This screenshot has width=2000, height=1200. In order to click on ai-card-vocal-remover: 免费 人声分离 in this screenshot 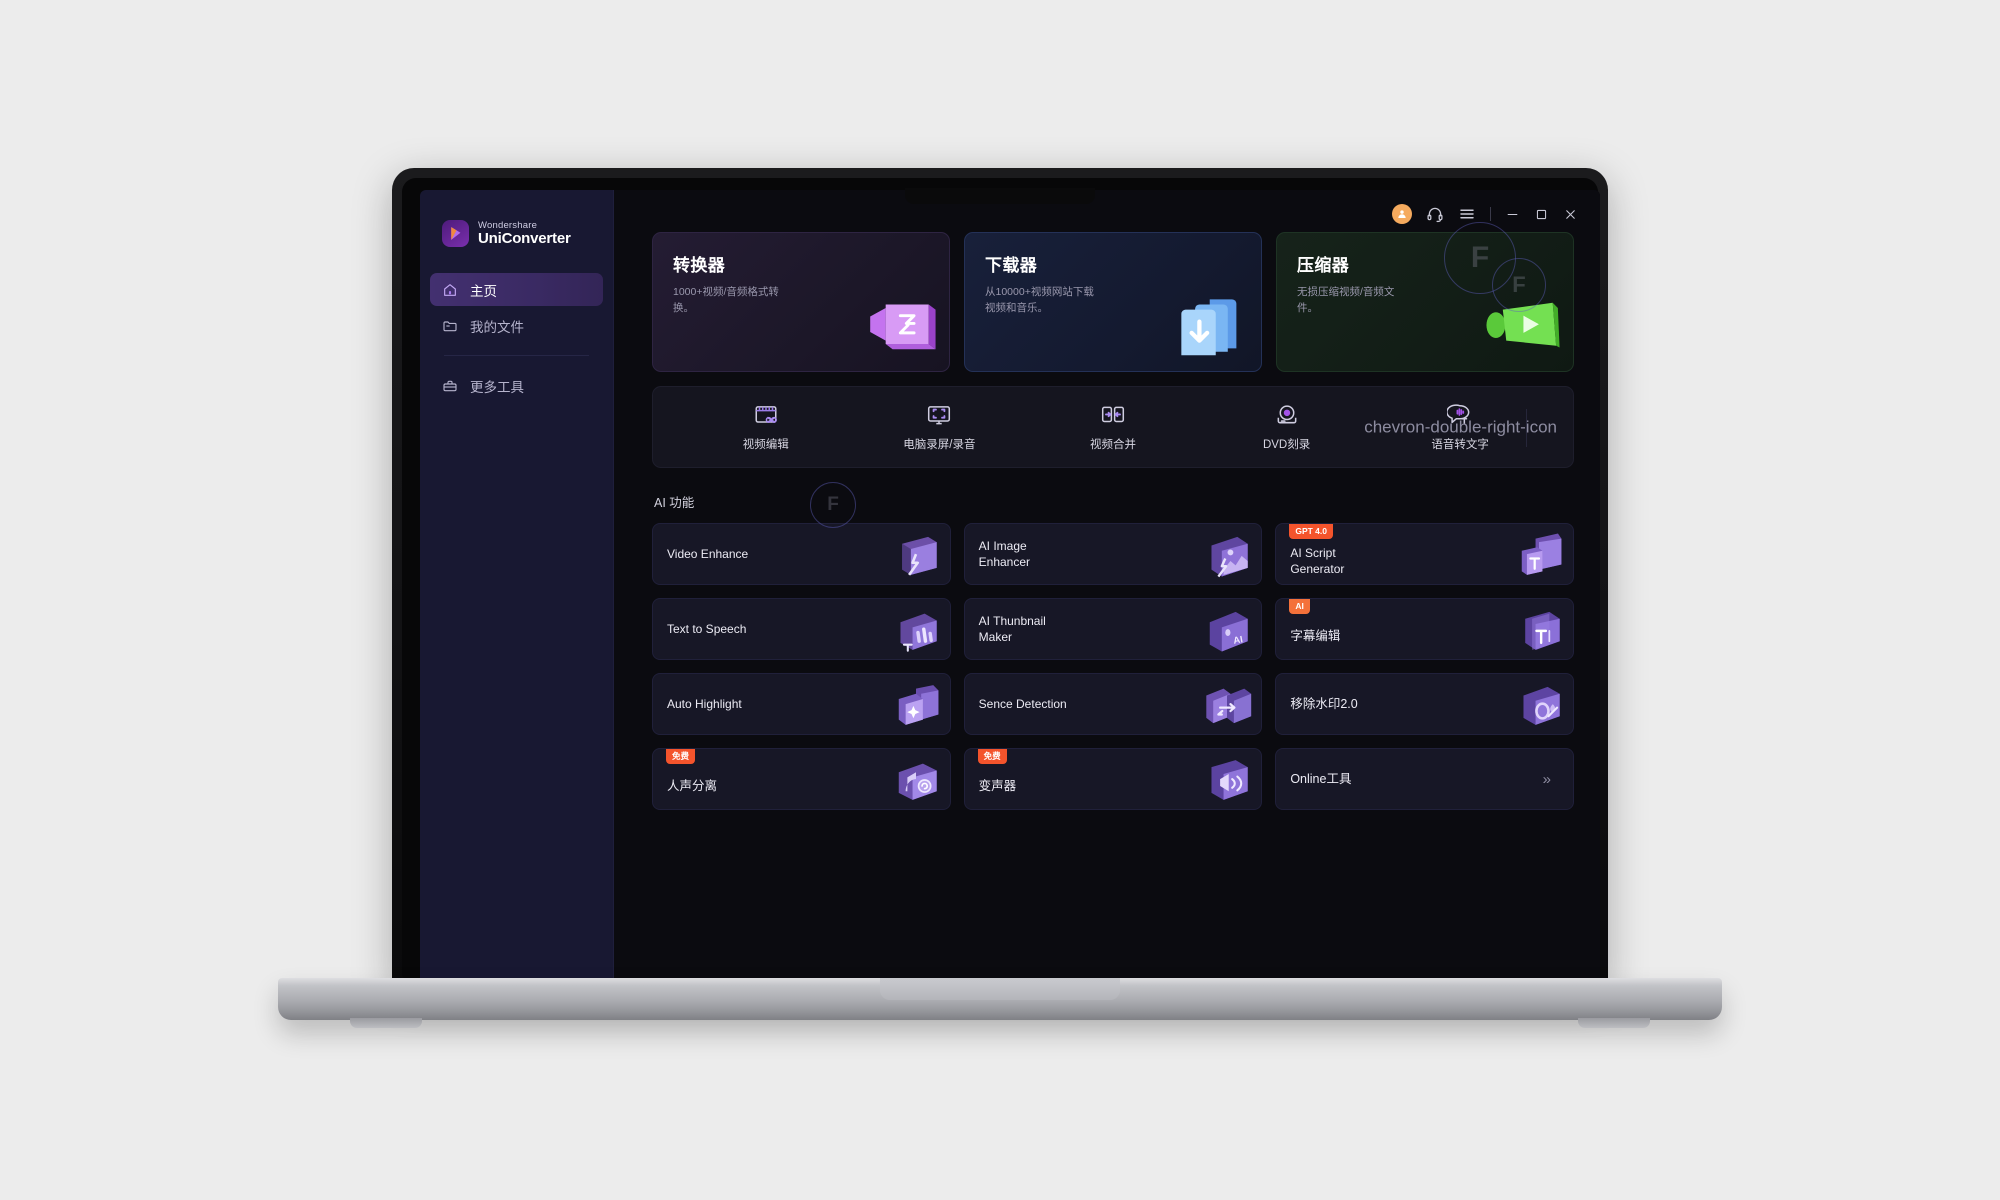, I will do `click(801, 779)`.